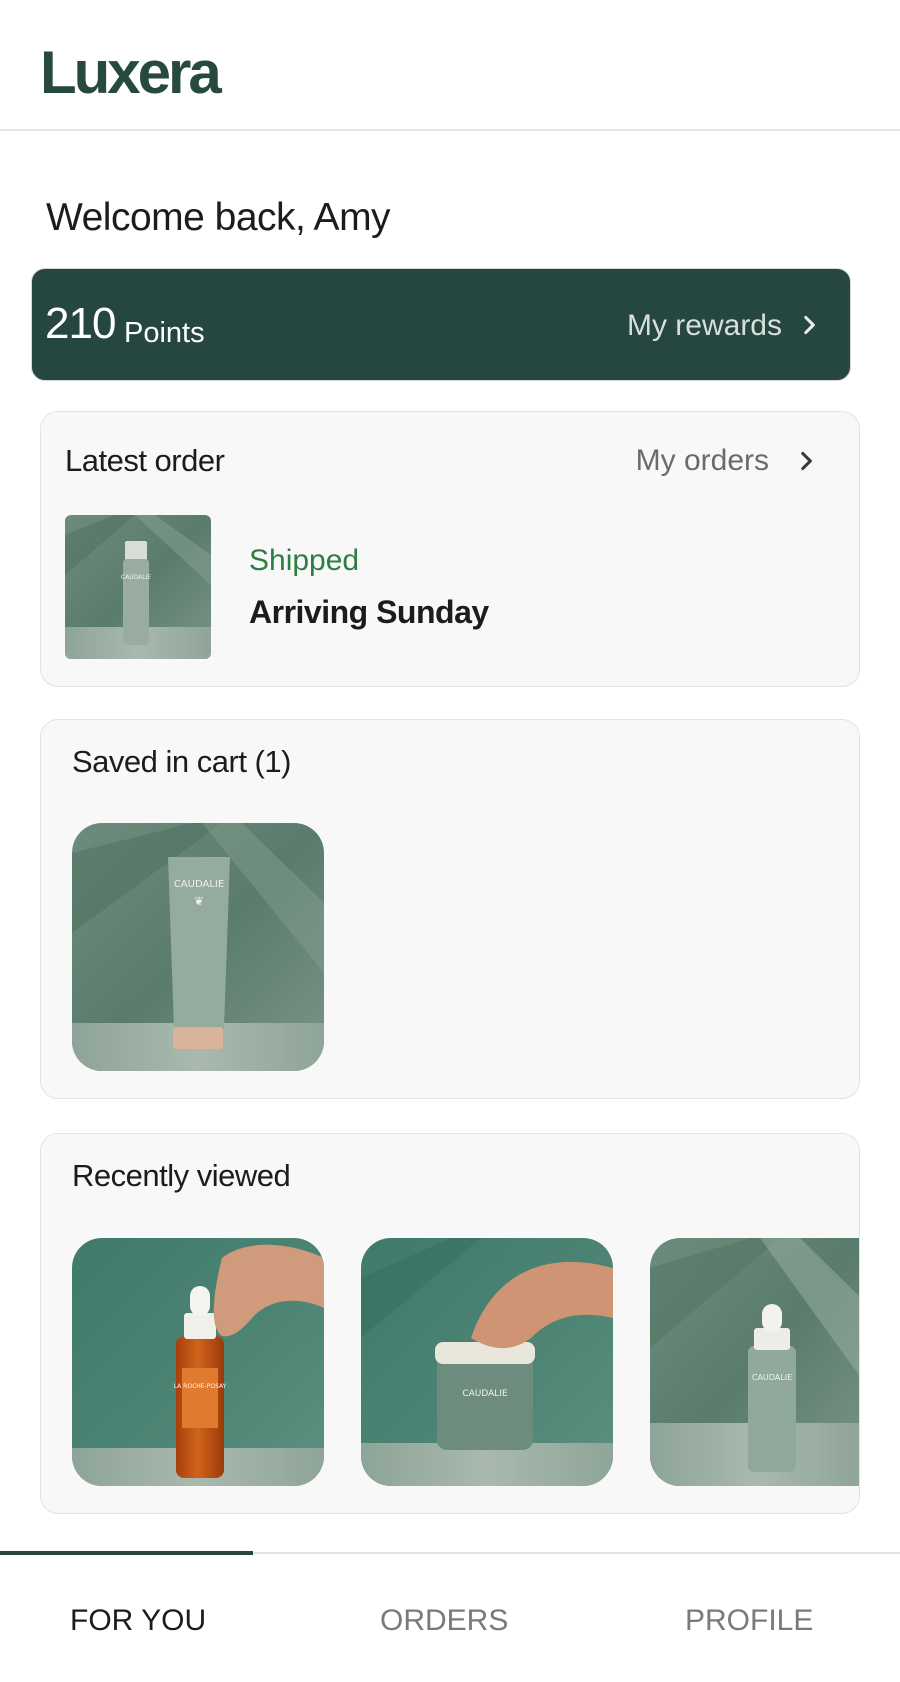  I want to click on tab-profile: PROFILE, so click(749, 1621).